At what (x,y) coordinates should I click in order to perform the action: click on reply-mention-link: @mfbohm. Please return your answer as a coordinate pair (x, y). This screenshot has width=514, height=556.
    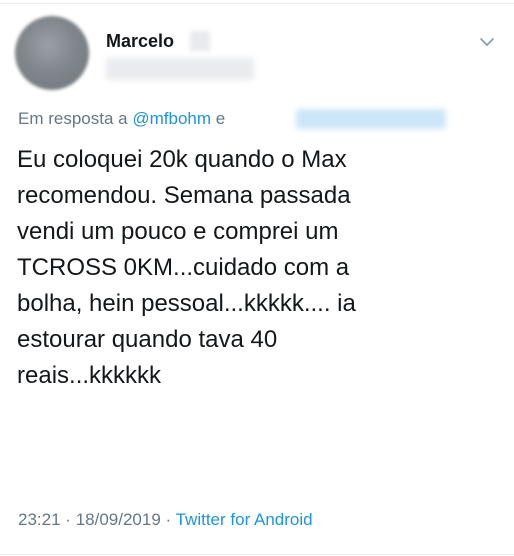
    Looking at the image, I should click on (171, 118).